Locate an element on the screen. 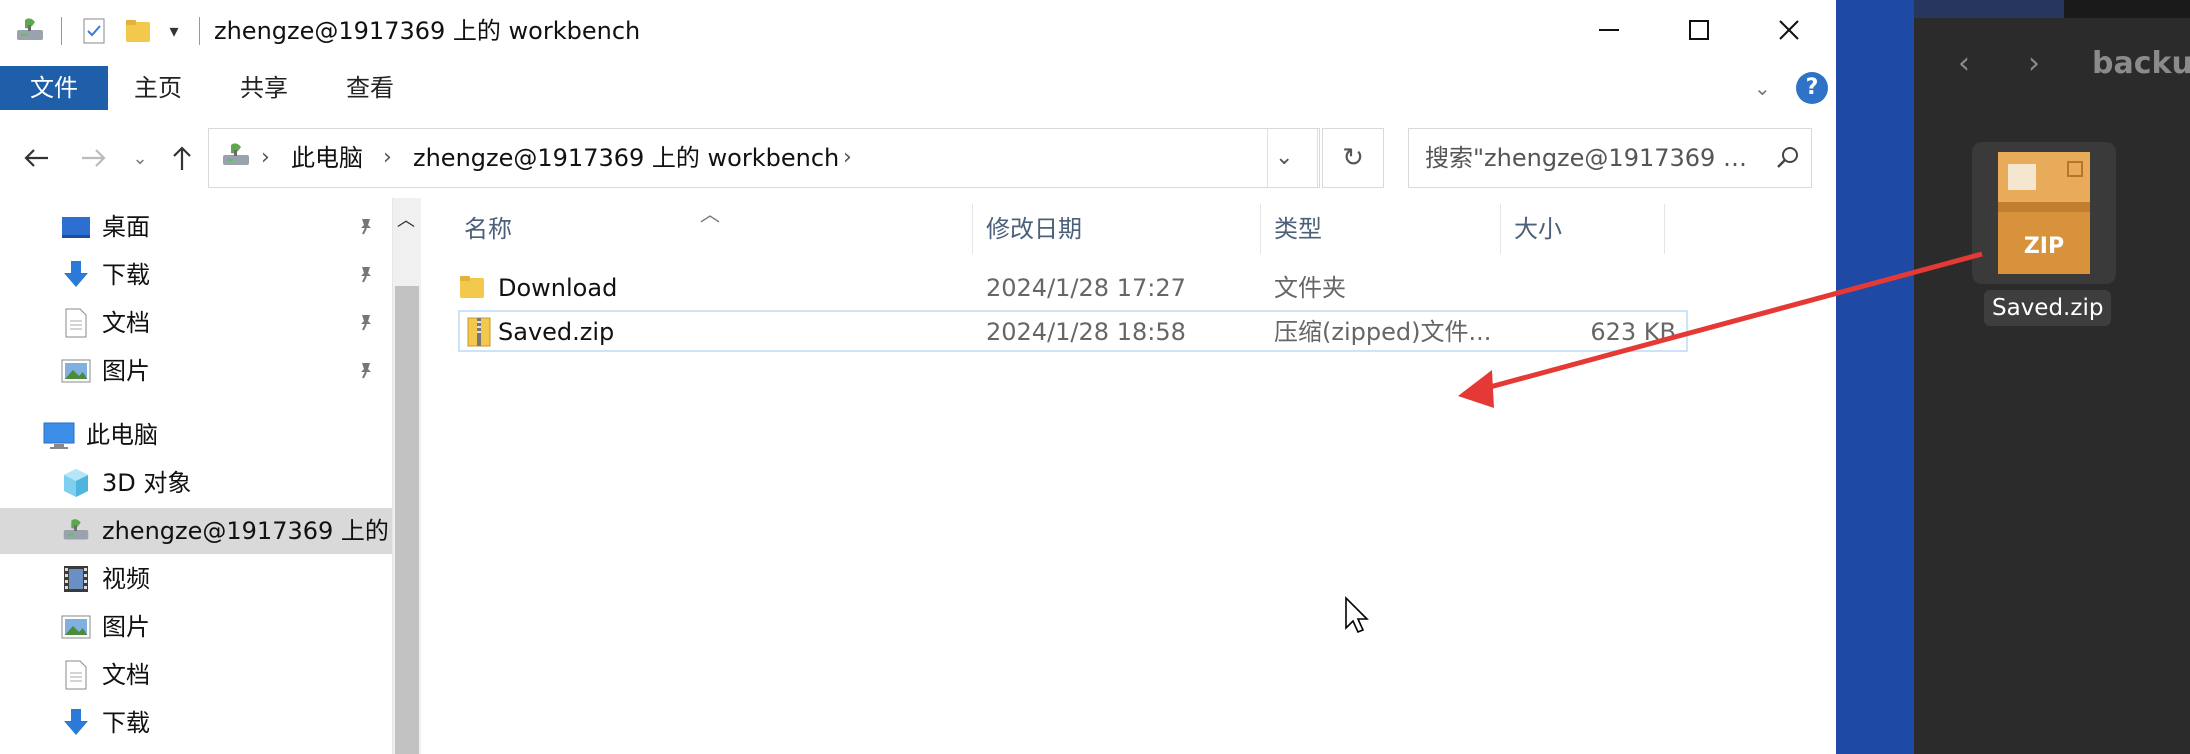 This screenshot has height=754, width=2190. column-header-size: 大小 is located at coordinates (1538, 229).